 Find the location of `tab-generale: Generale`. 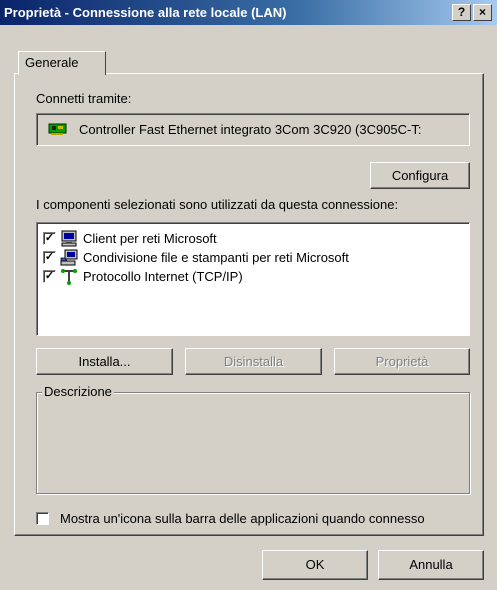

tab-generale: Generale is located at coordinates (62, 63).